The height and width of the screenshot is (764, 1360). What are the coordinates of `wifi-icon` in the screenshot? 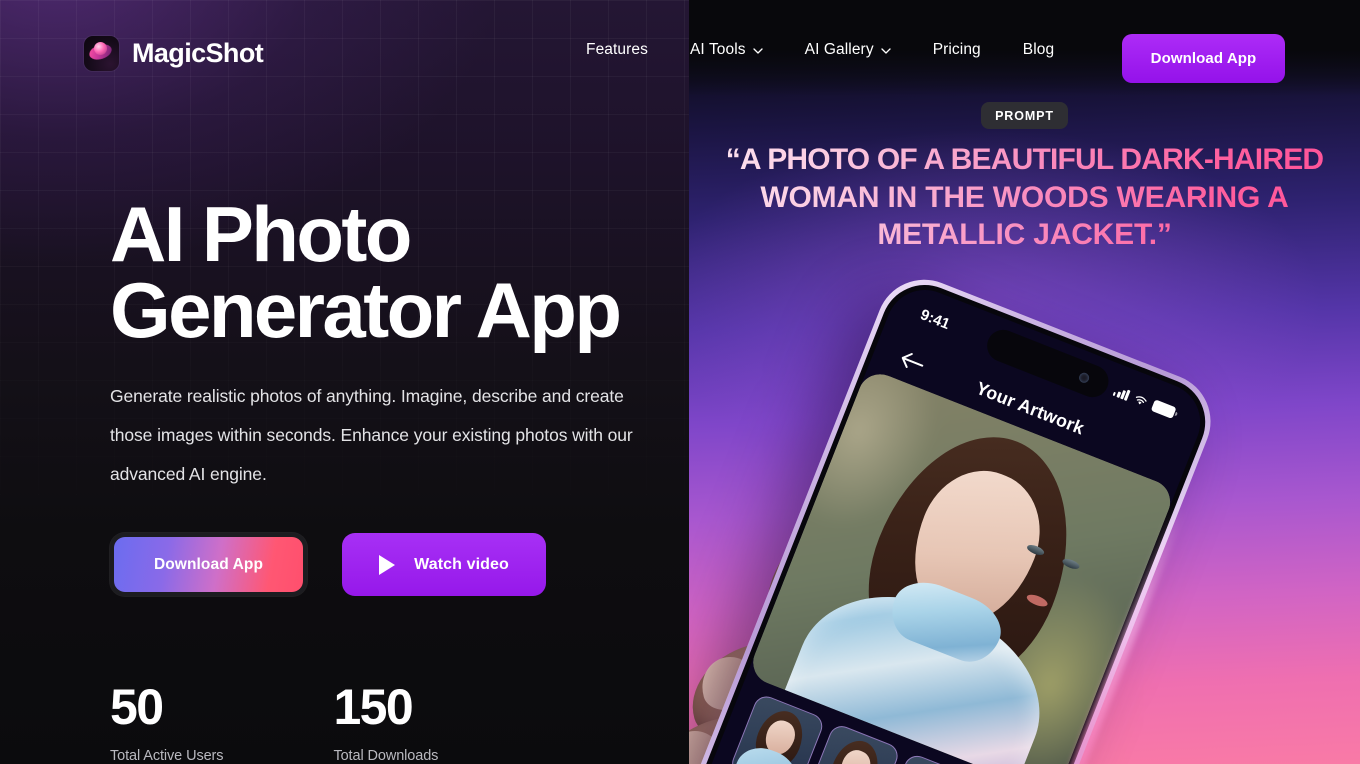 It's located at (1141, 399).